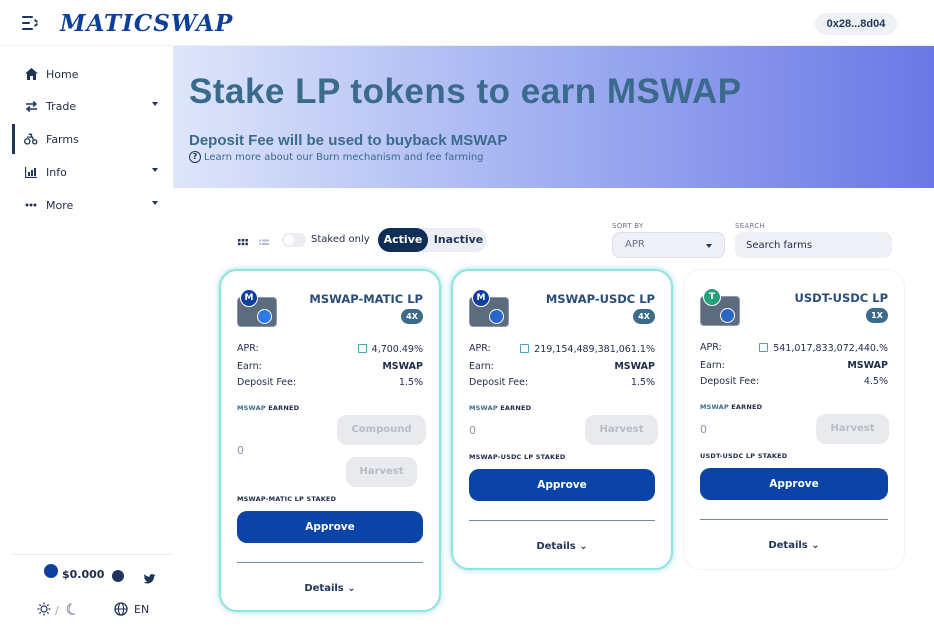 This screenshot has width=934, height=628. What do you see at coordinates (813, 245) in the screenshot?
I see `search-input` at bounding box center [813, 245].